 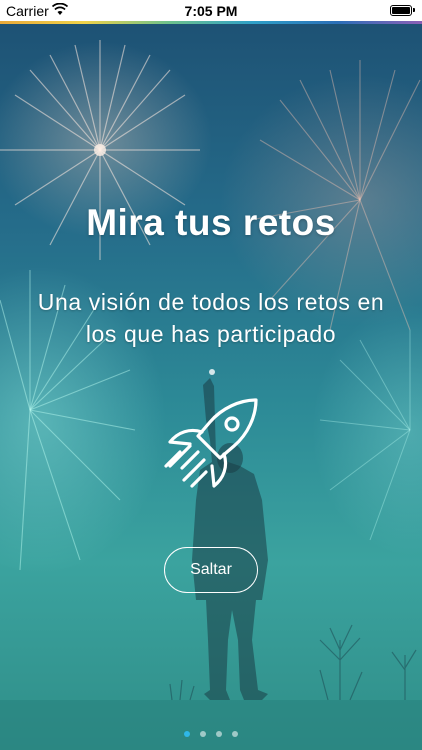 I want to click on rocket-icon, so click(x=211, y=443).